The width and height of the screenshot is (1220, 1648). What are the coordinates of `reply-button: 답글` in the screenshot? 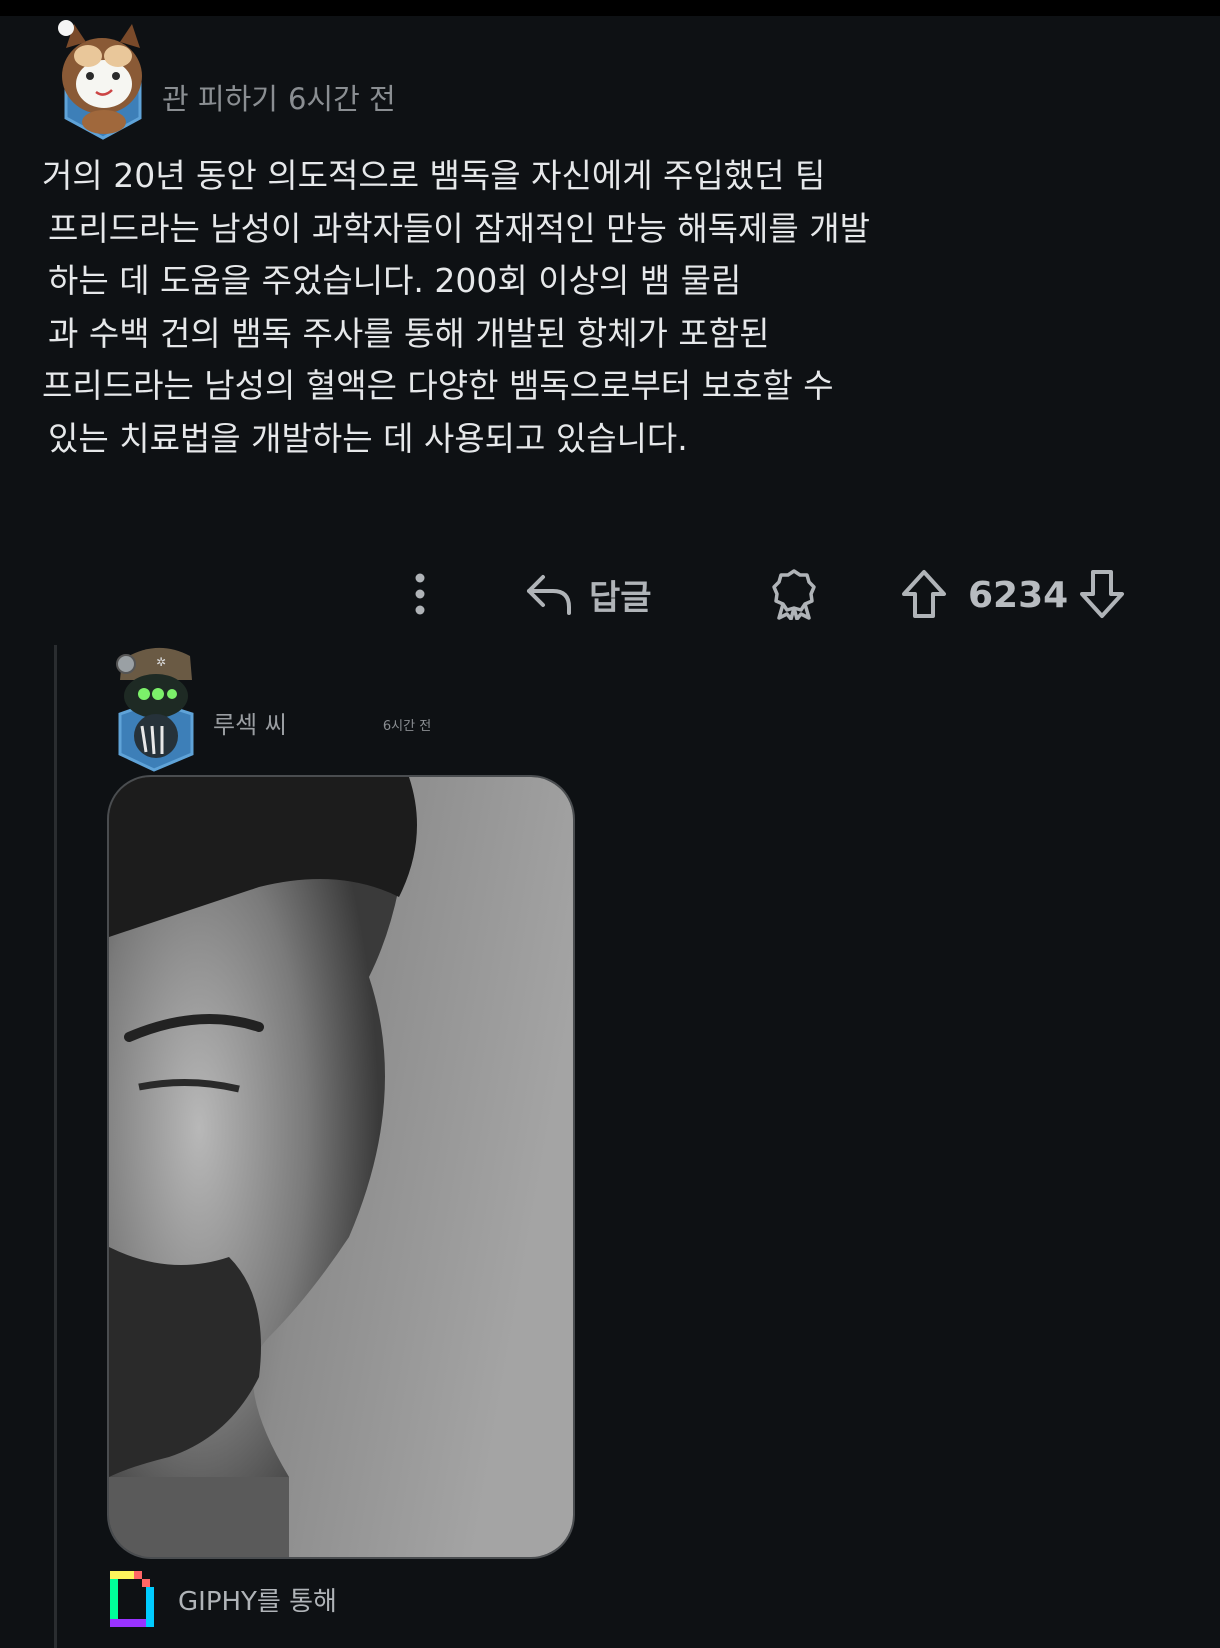 It's located at (588, 594).